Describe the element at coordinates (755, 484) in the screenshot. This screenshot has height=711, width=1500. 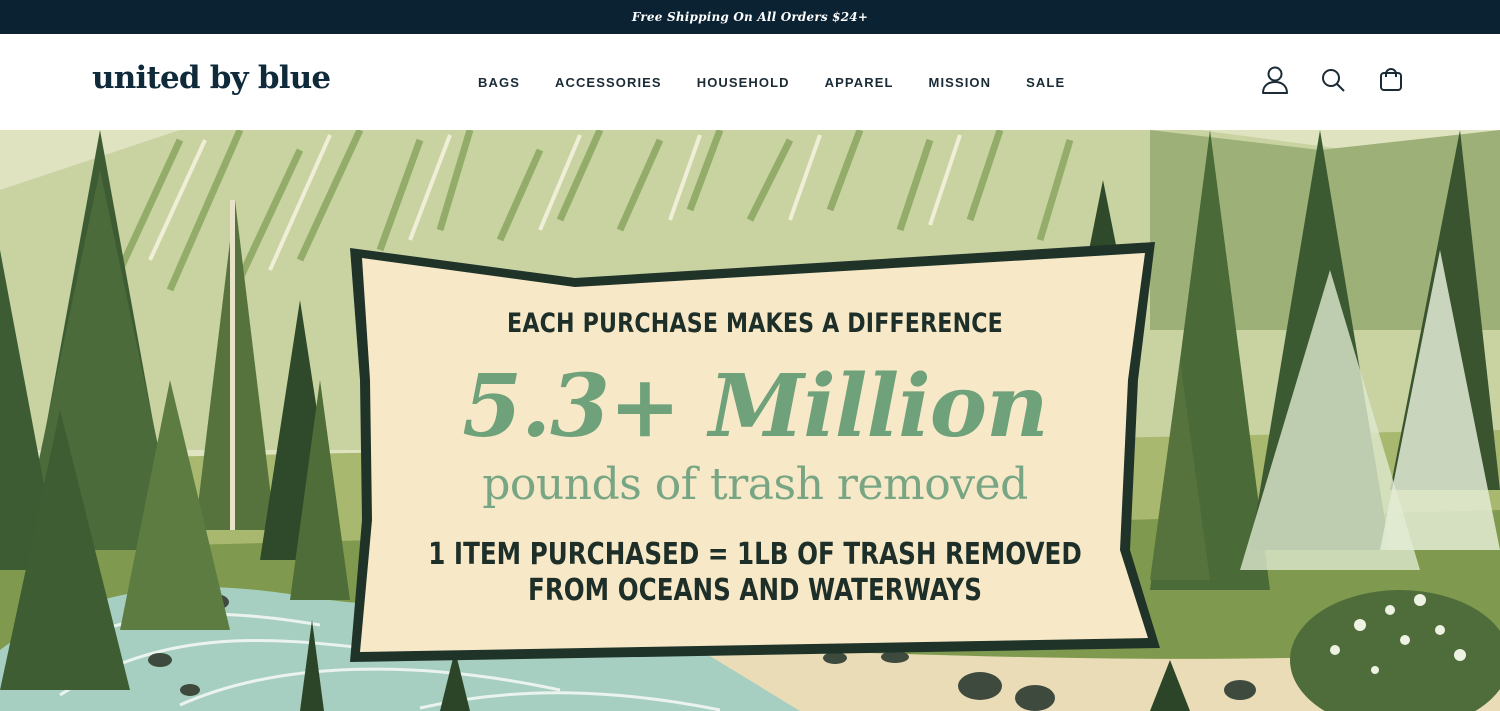
I see `hero-subheadline: pounds of trash removed` at that location.